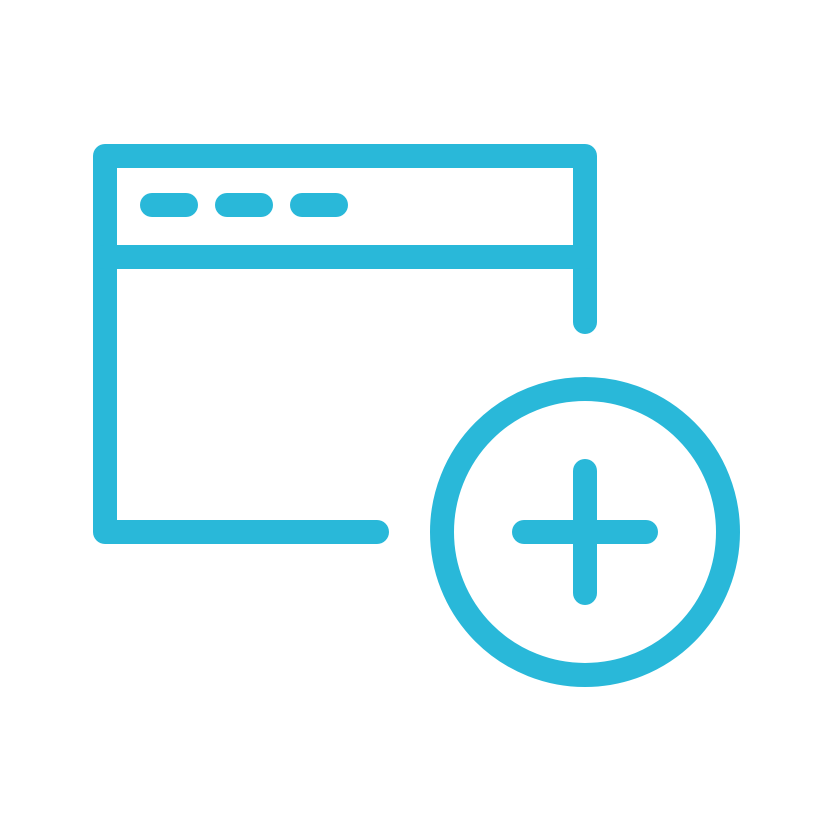 The height and width of the screenshot is (834, 834). I want to click on add-circle-icon, so click(585, 532).